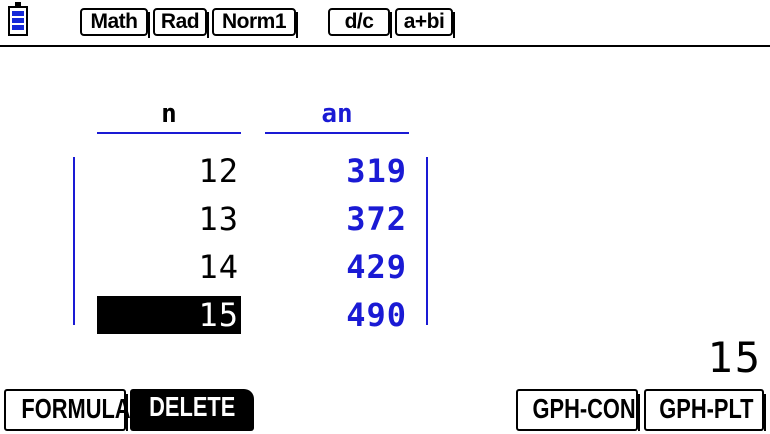 The image size is (770, 434). I want to click on formula-button: FORMULA, so click(67, 410).